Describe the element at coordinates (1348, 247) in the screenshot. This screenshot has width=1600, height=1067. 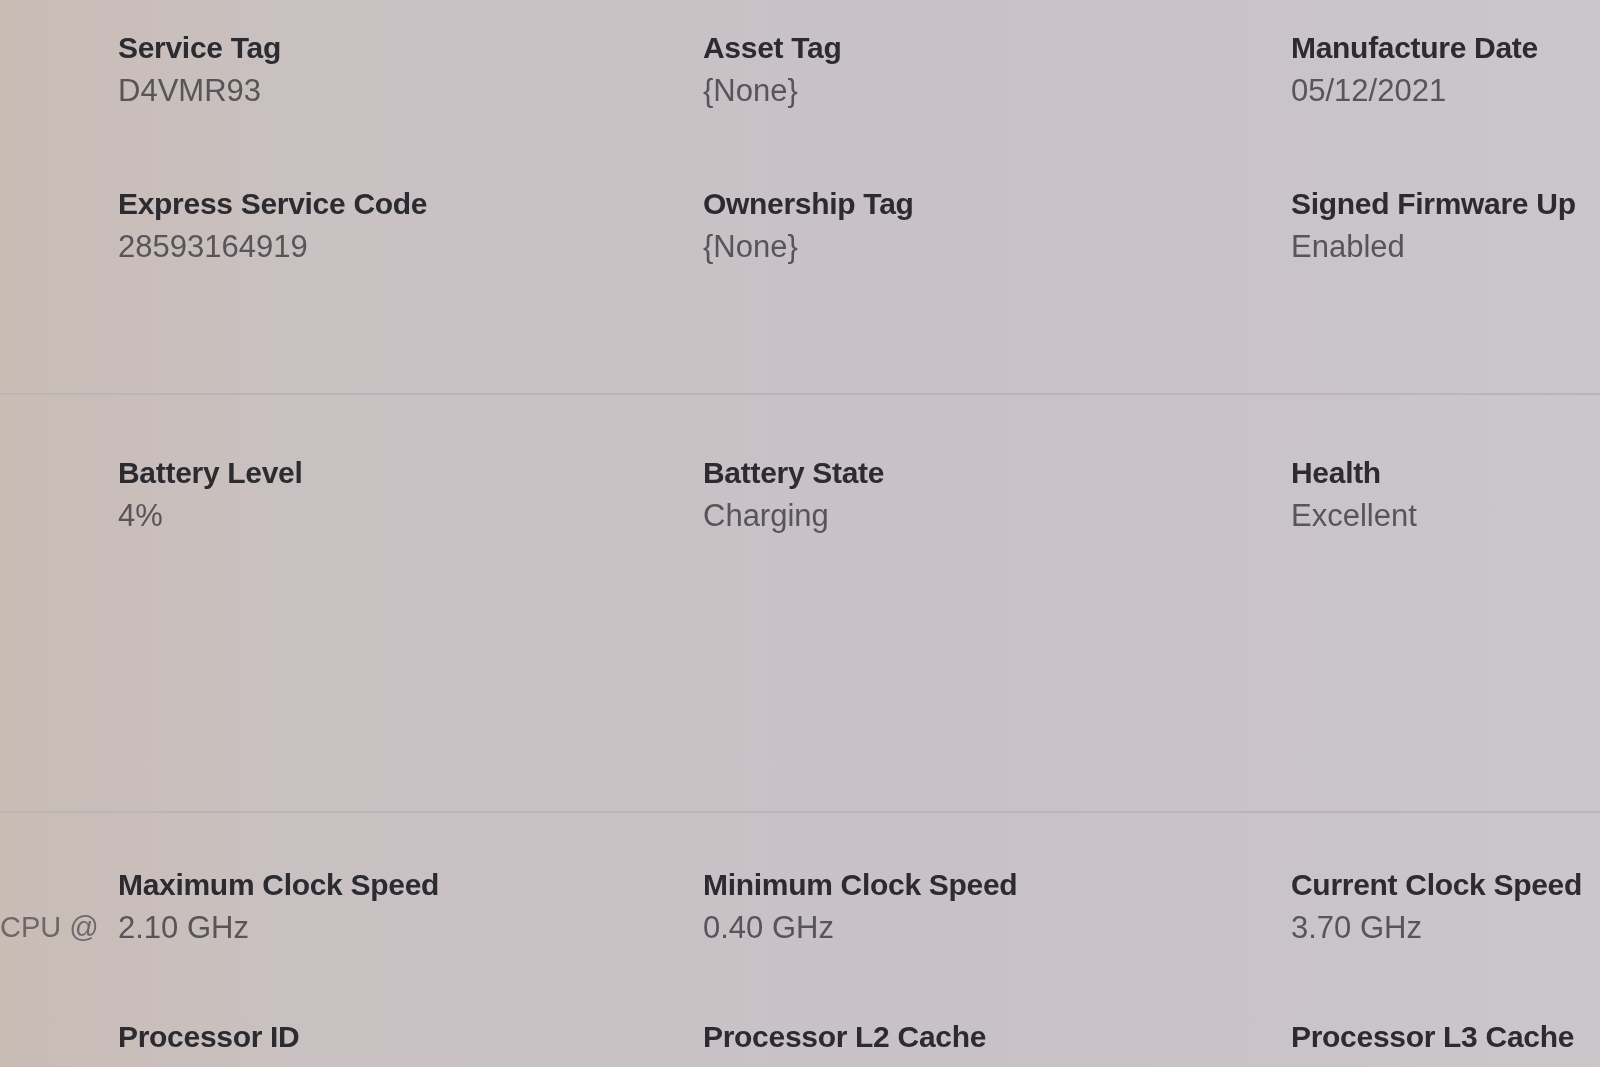
I see `field-value: Enabled` at that location.